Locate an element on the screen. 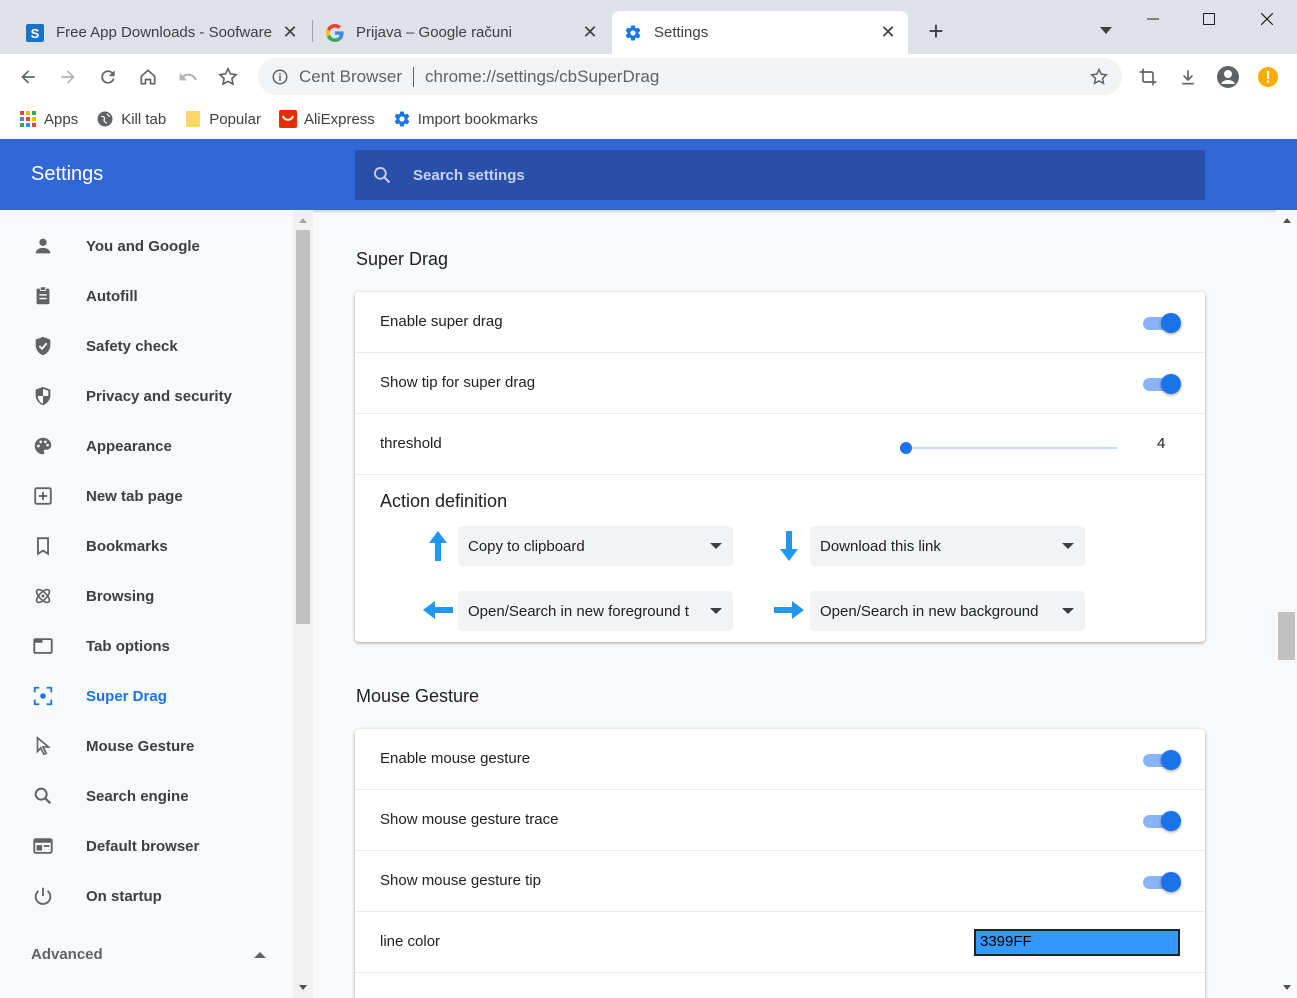 The height and width of the screenshot is (998, 1297). minimize-icon is located at coordinates (1153, 19).